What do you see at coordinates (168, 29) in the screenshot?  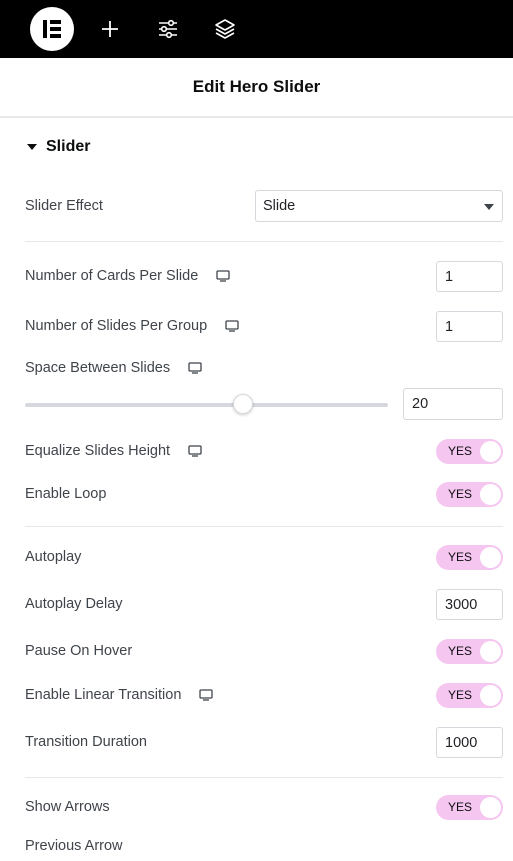 I see `sliders-icon` at bounding box center [168, 29].